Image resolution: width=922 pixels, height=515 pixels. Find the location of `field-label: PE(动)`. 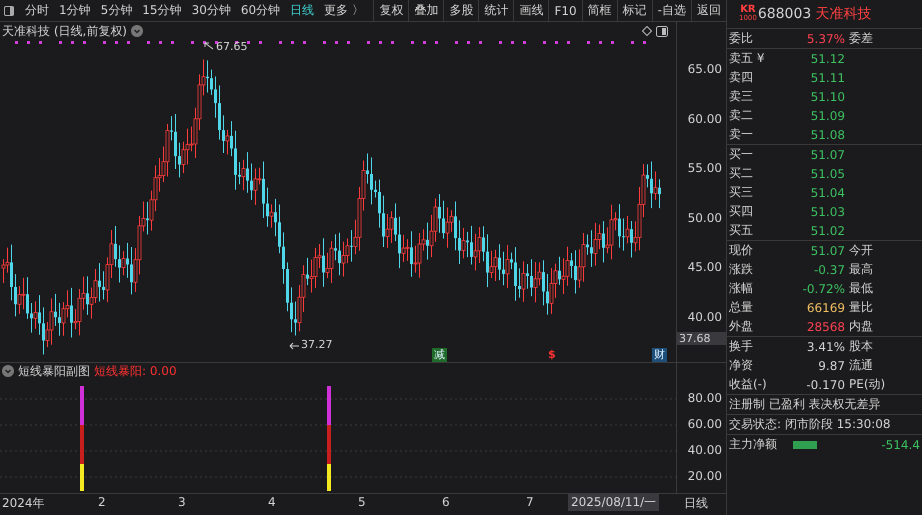

field-label: PE(动) is located at coordinates (867, 384).